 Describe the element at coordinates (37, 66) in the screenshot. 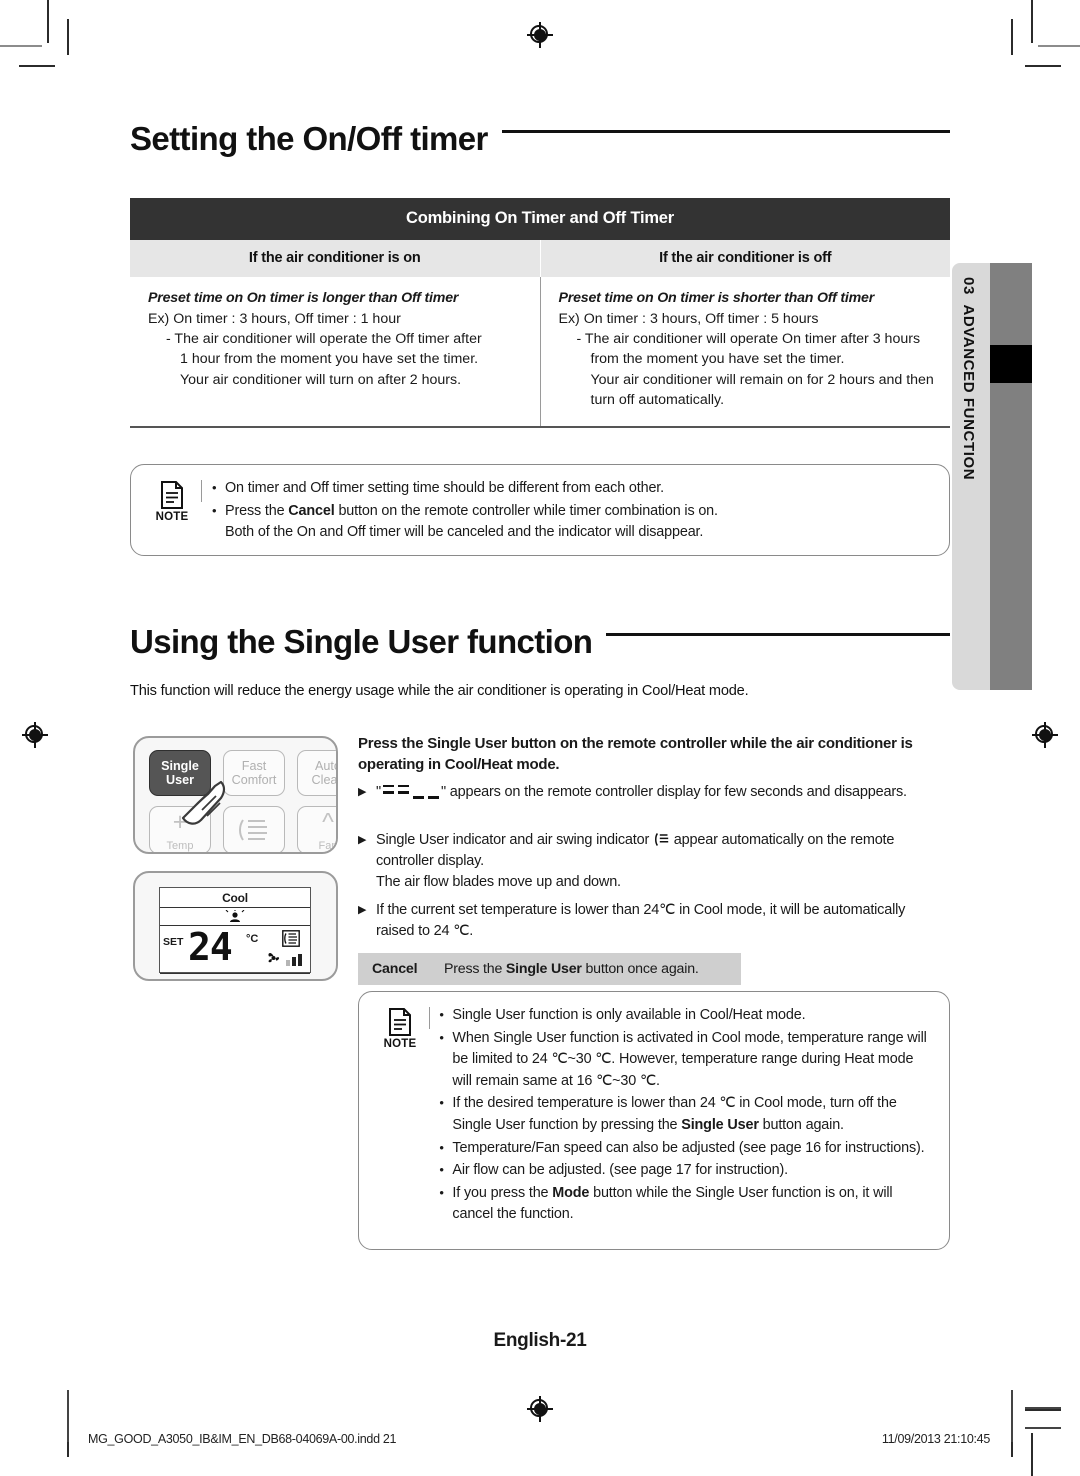

I see `crop-mark-tl-h2` at that location.